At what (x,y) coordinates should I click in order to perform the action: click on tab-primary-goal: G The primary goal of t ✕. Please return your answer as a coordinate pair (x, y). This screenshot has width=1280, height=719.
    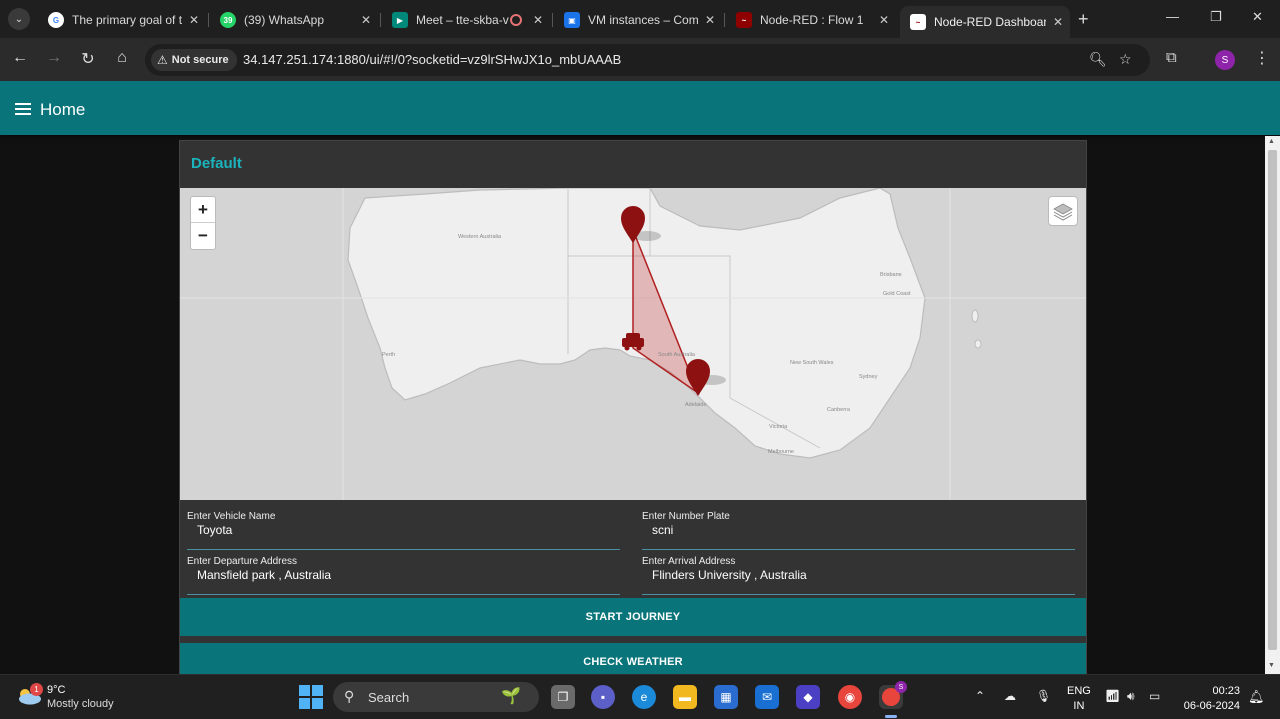
    Looking at the image, I should click on (122, 20).